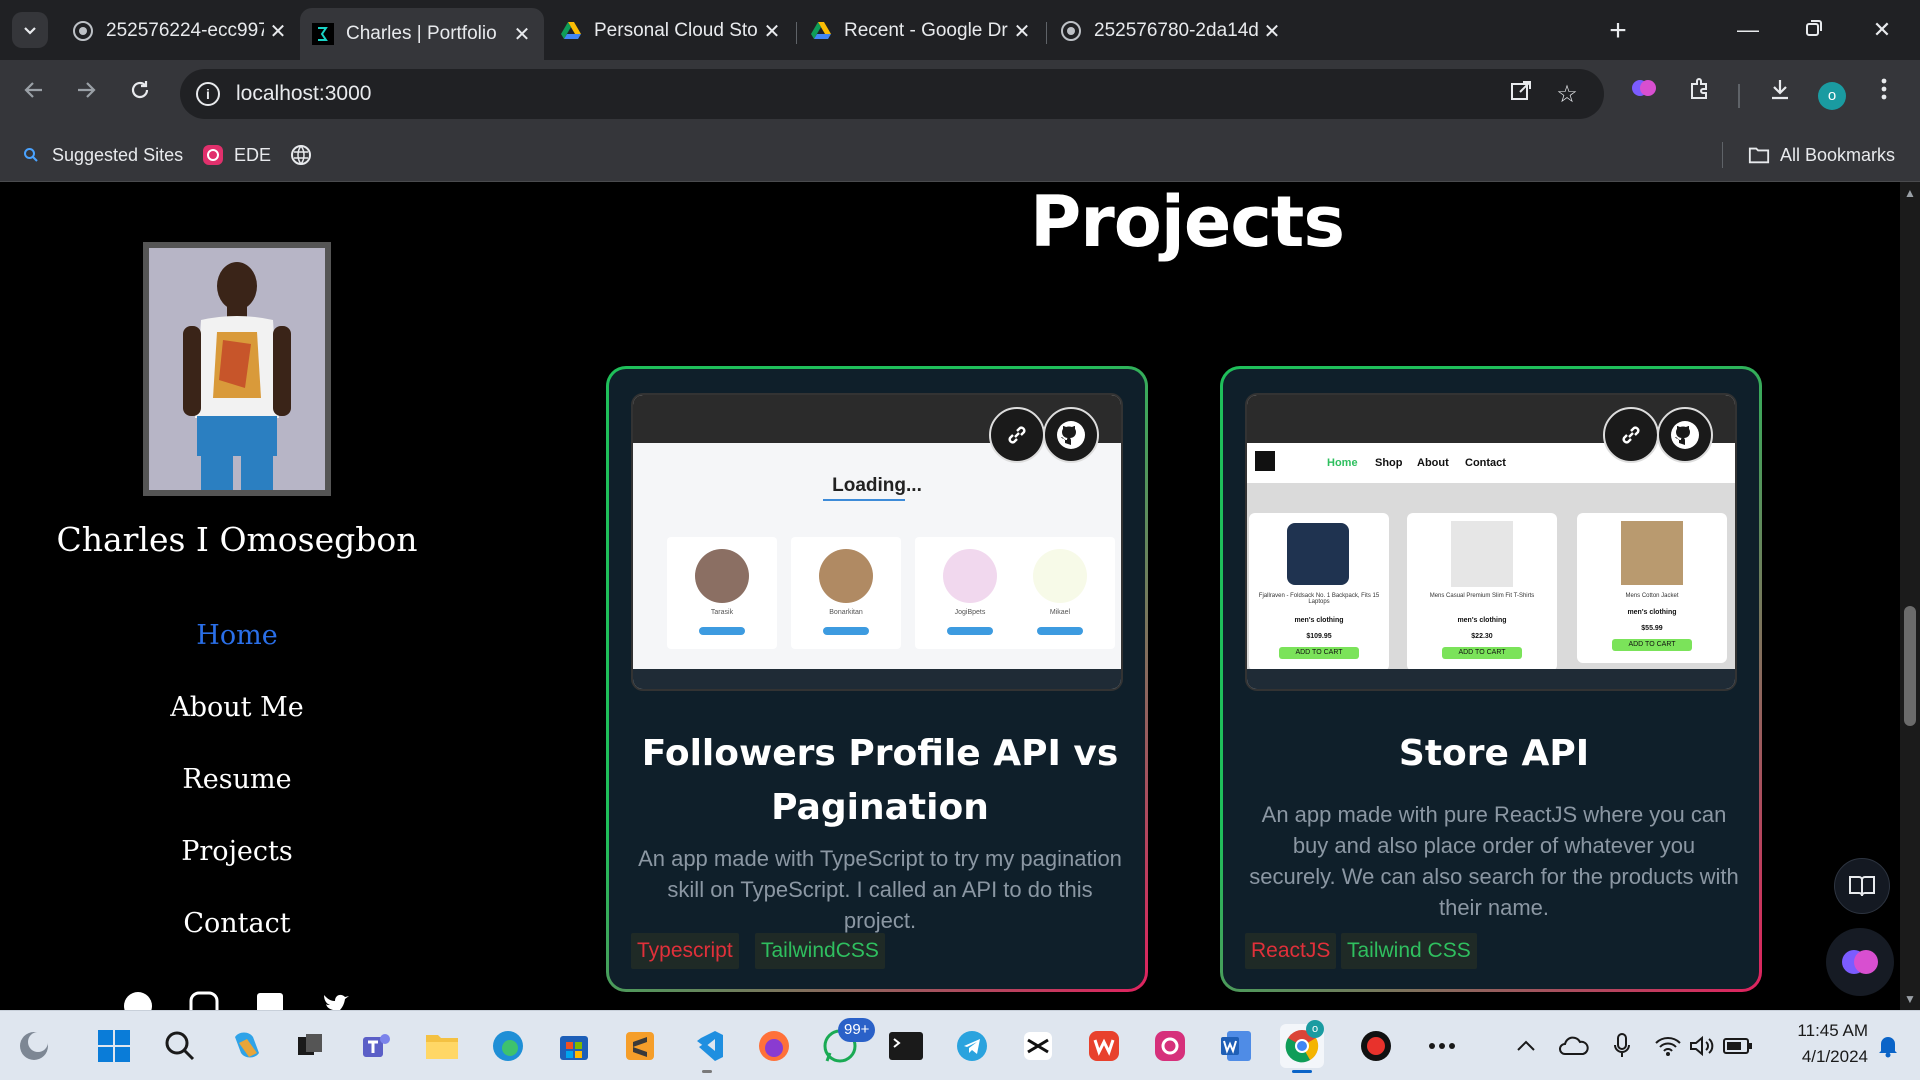 This screenshot has height=1080, width=1920. Describe the element at coordinates (306, 155) in the screenshot. I see `bookmark-globe` at that location.